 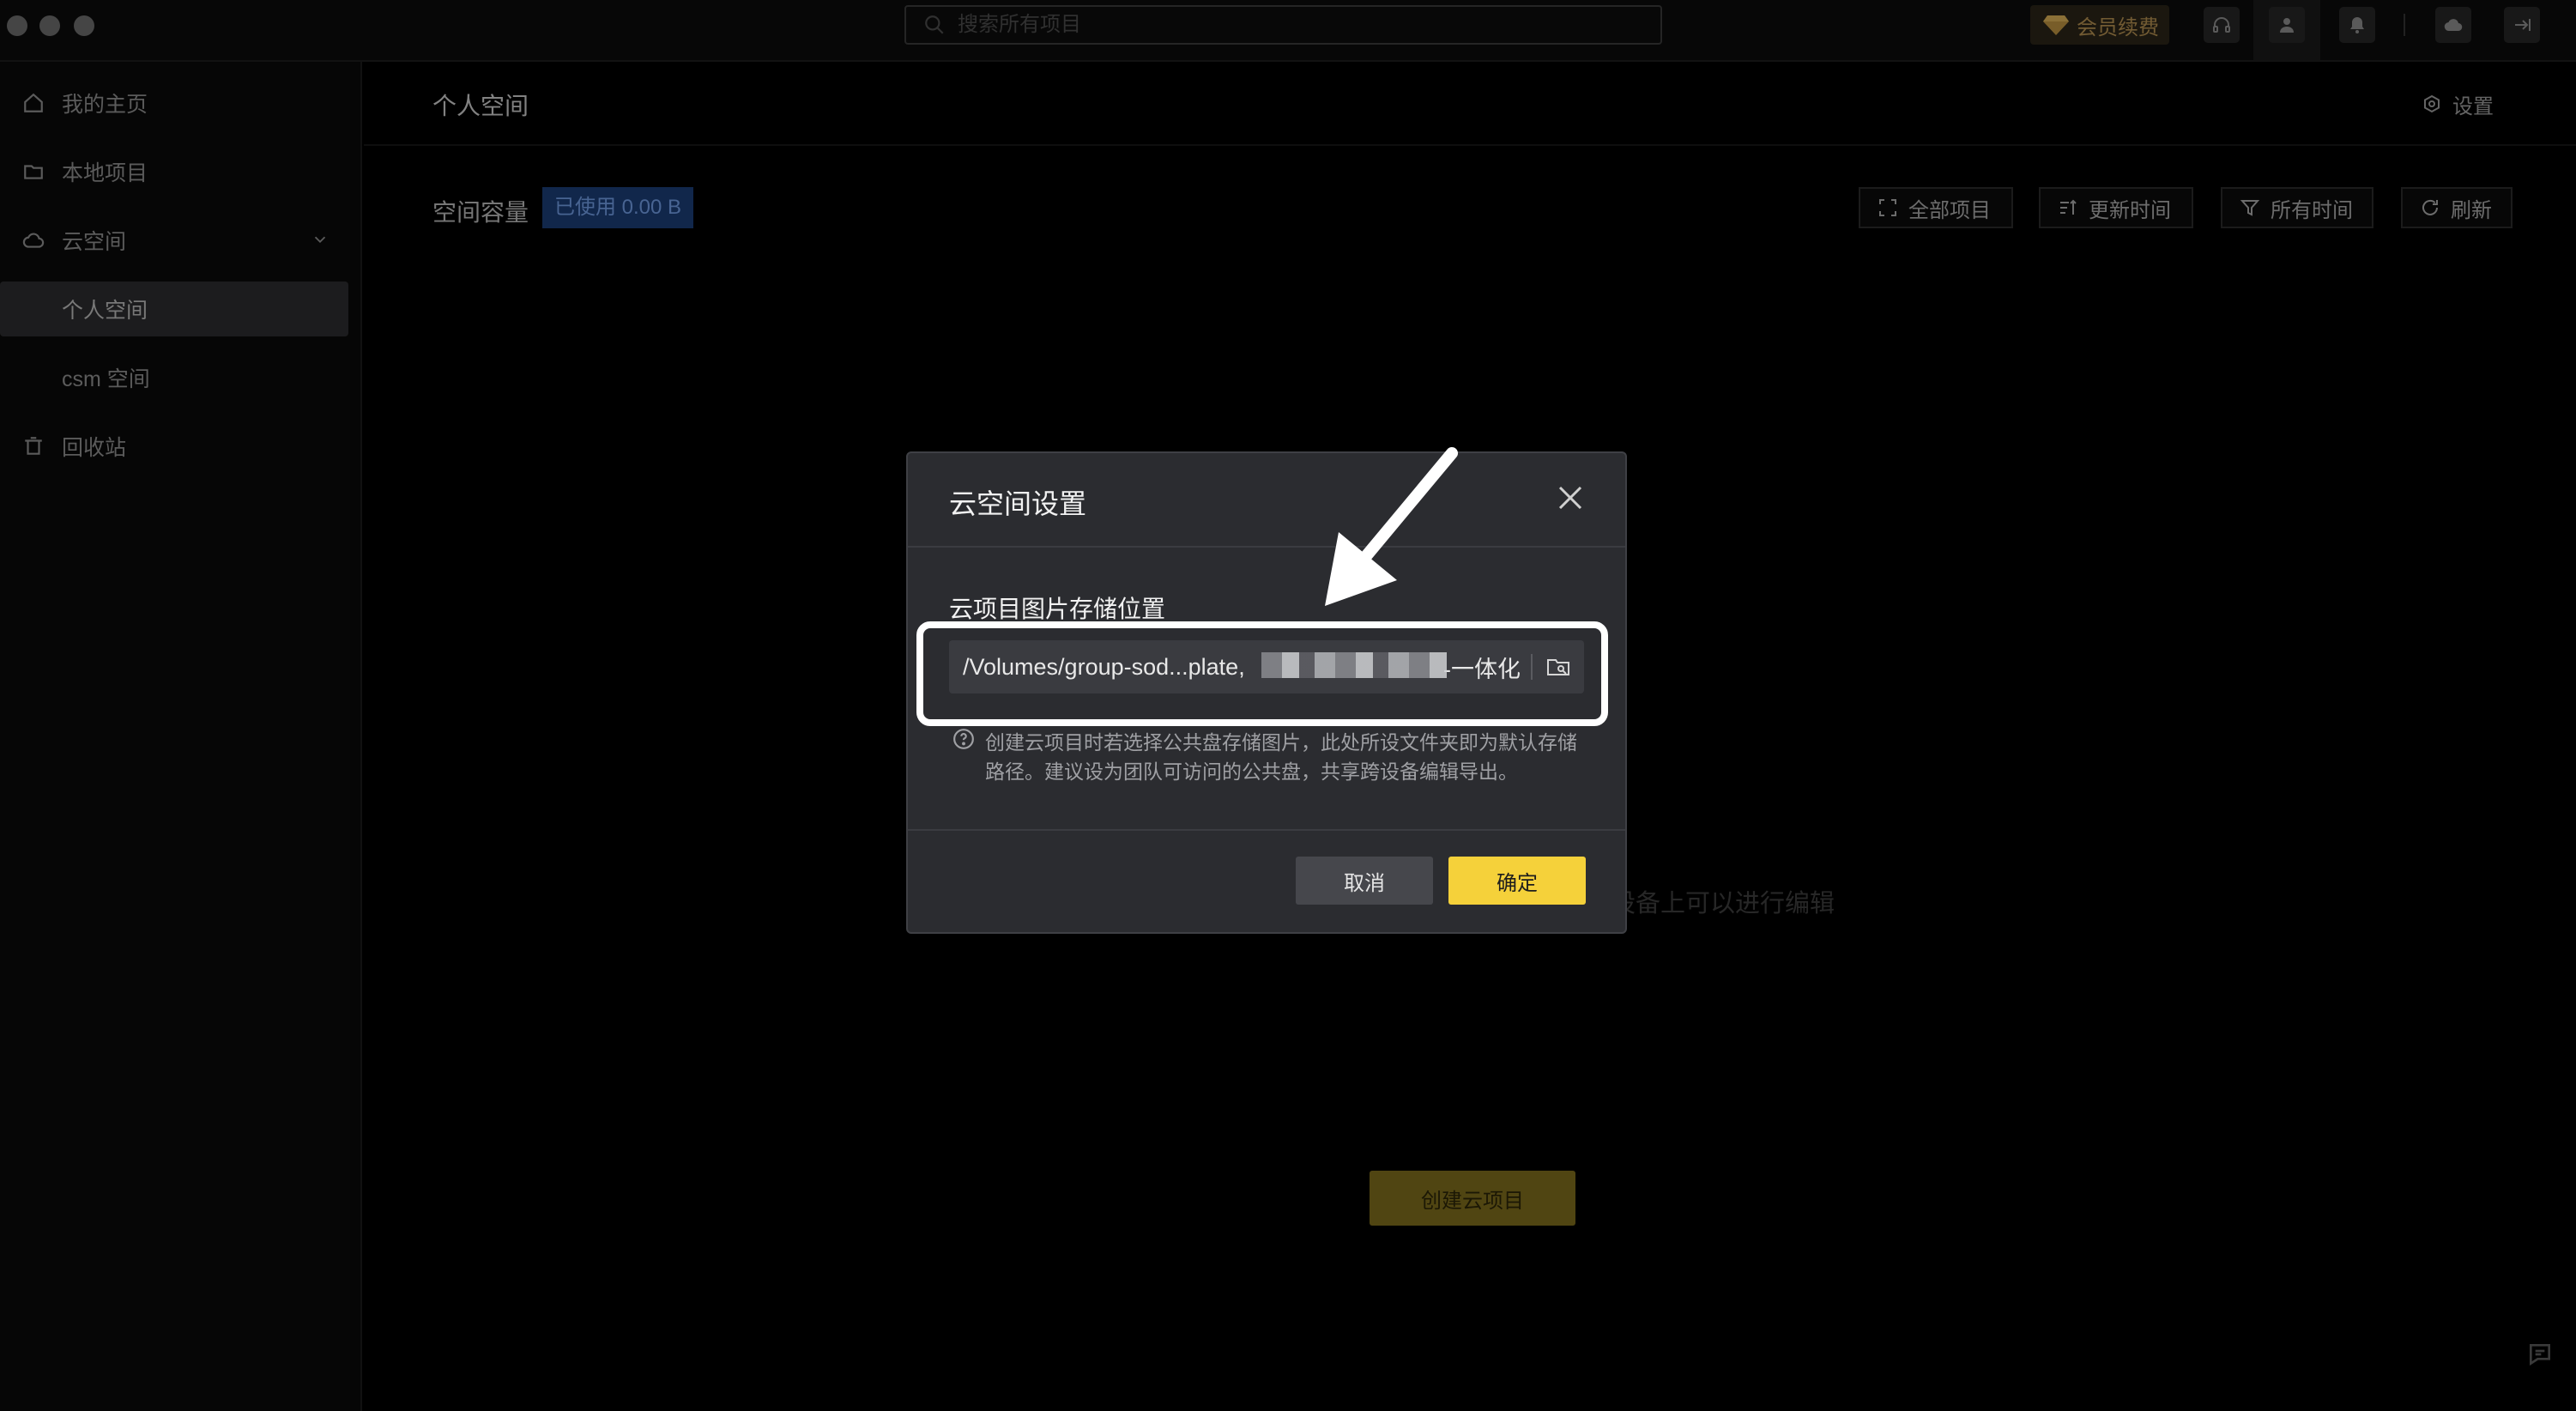 What do you see at coordinates (1018, 503) in the screenshot?
I see `dialog-title: 云空间设置` at bounding box center [1018, 503].